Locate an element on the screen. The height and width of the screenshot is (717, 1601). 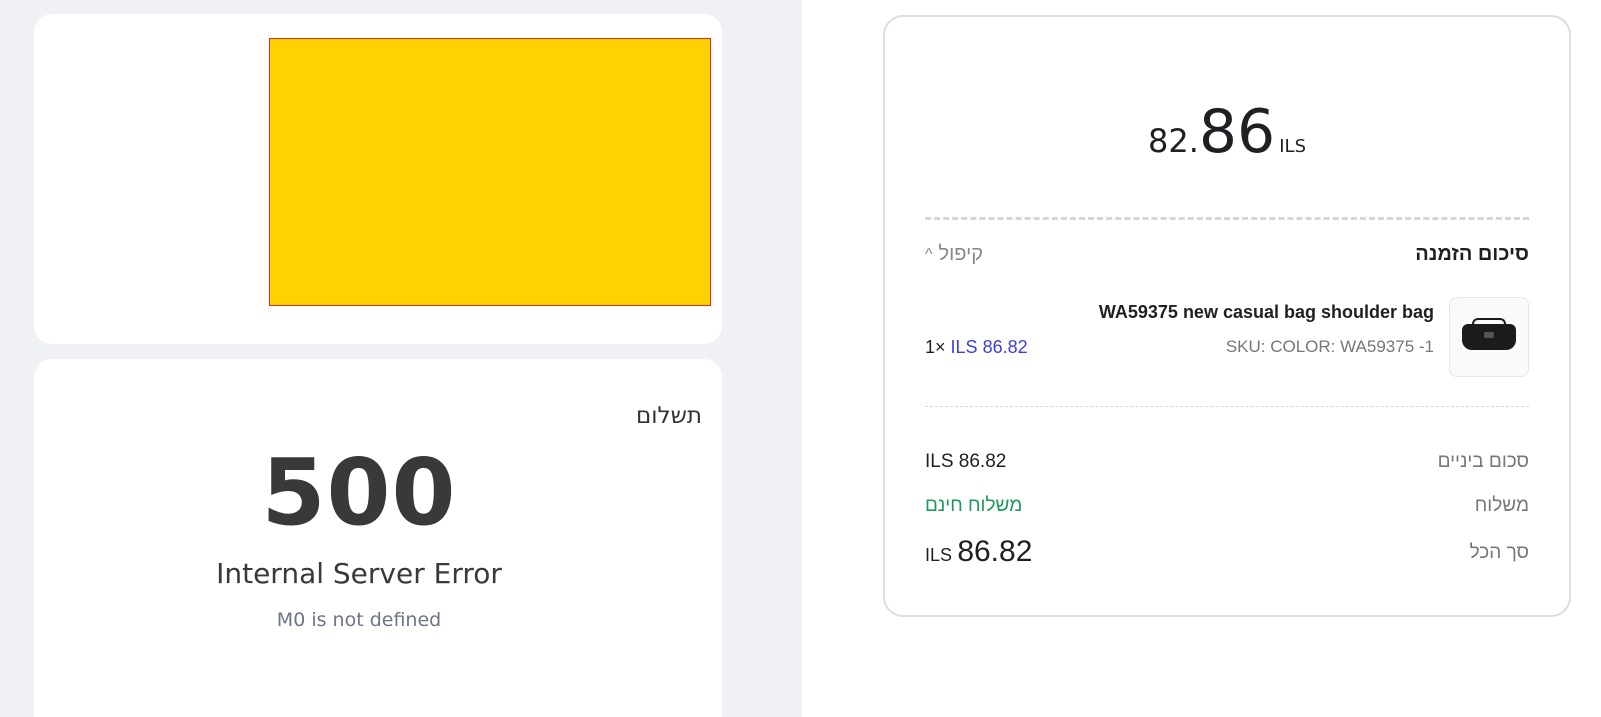
product-thumbnail is located at coordinates (1489, 337).